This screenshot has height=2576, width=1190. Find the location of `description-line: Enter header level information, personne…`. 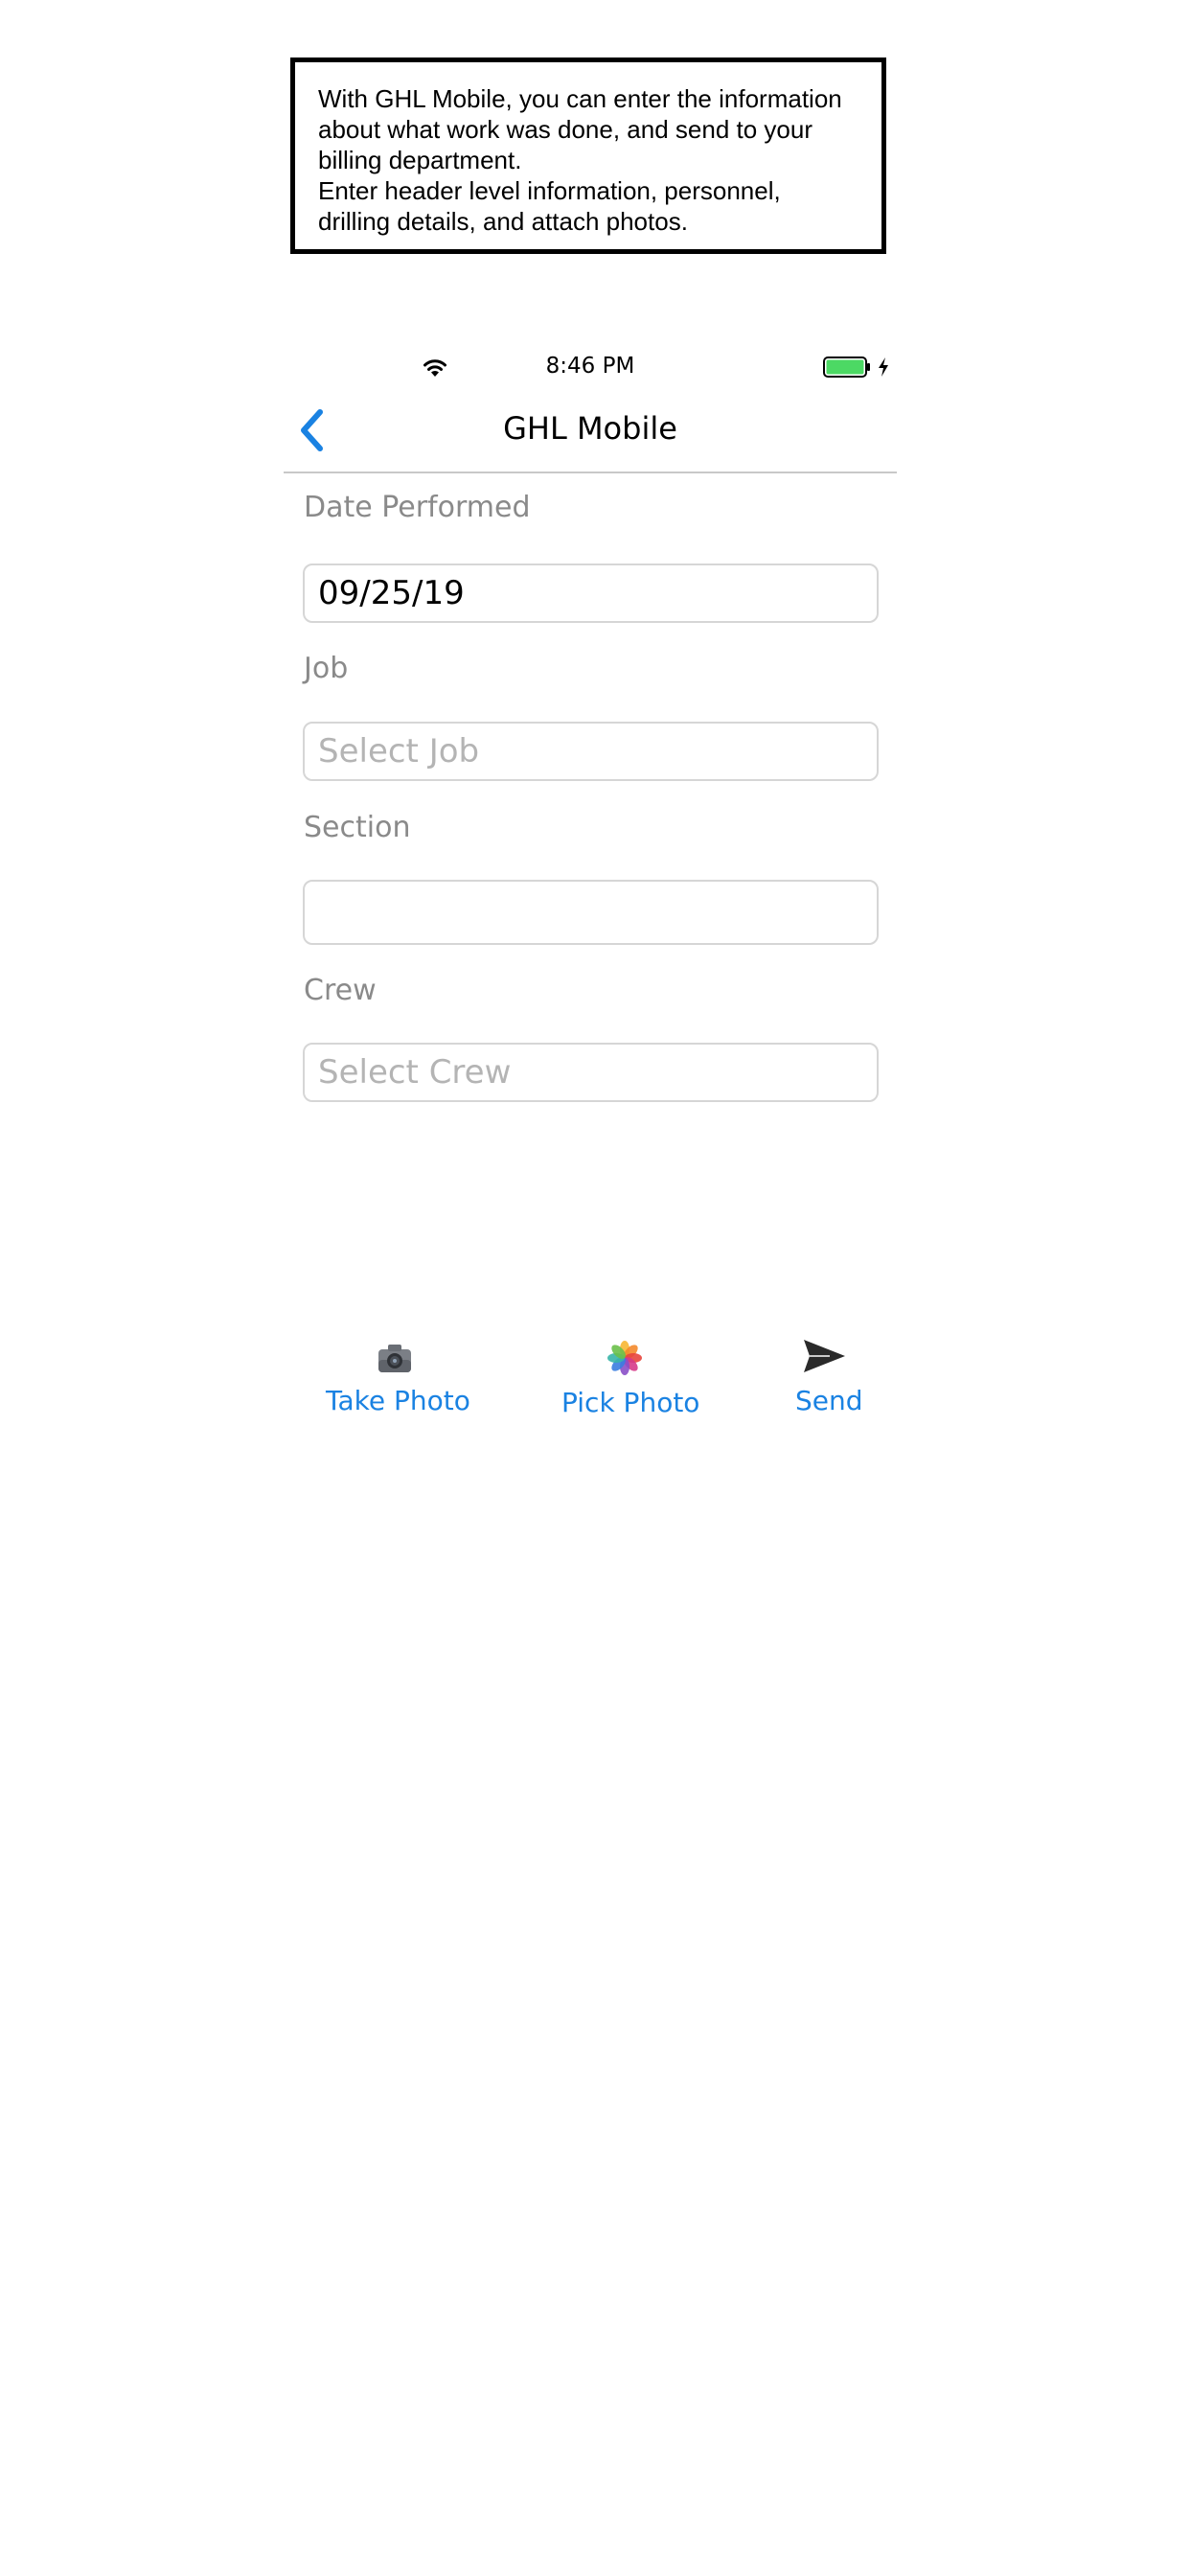

description-line: Enter header level information, personne… is located at coordinates (549, 190).